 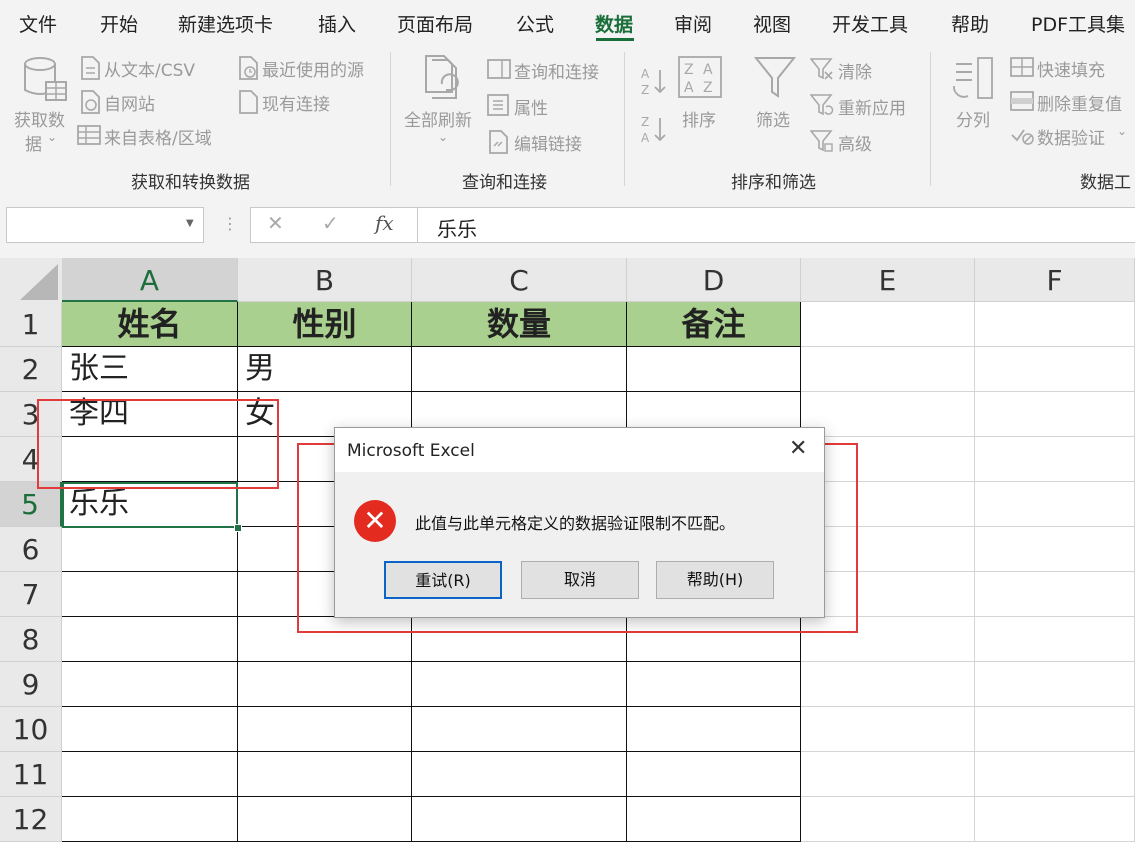 I want to click on tab-pdf-tools: PDF工具集, so click(x=1078, y=23).